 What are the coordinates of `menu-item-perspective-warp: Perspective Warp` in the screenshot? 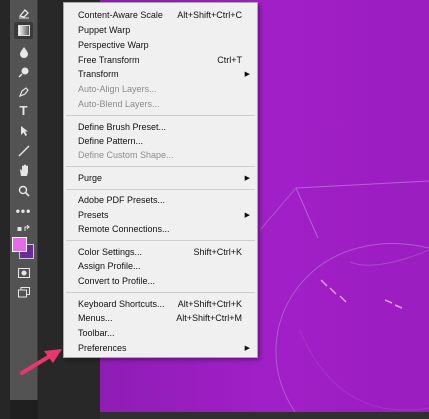 It's located at (160, 45).